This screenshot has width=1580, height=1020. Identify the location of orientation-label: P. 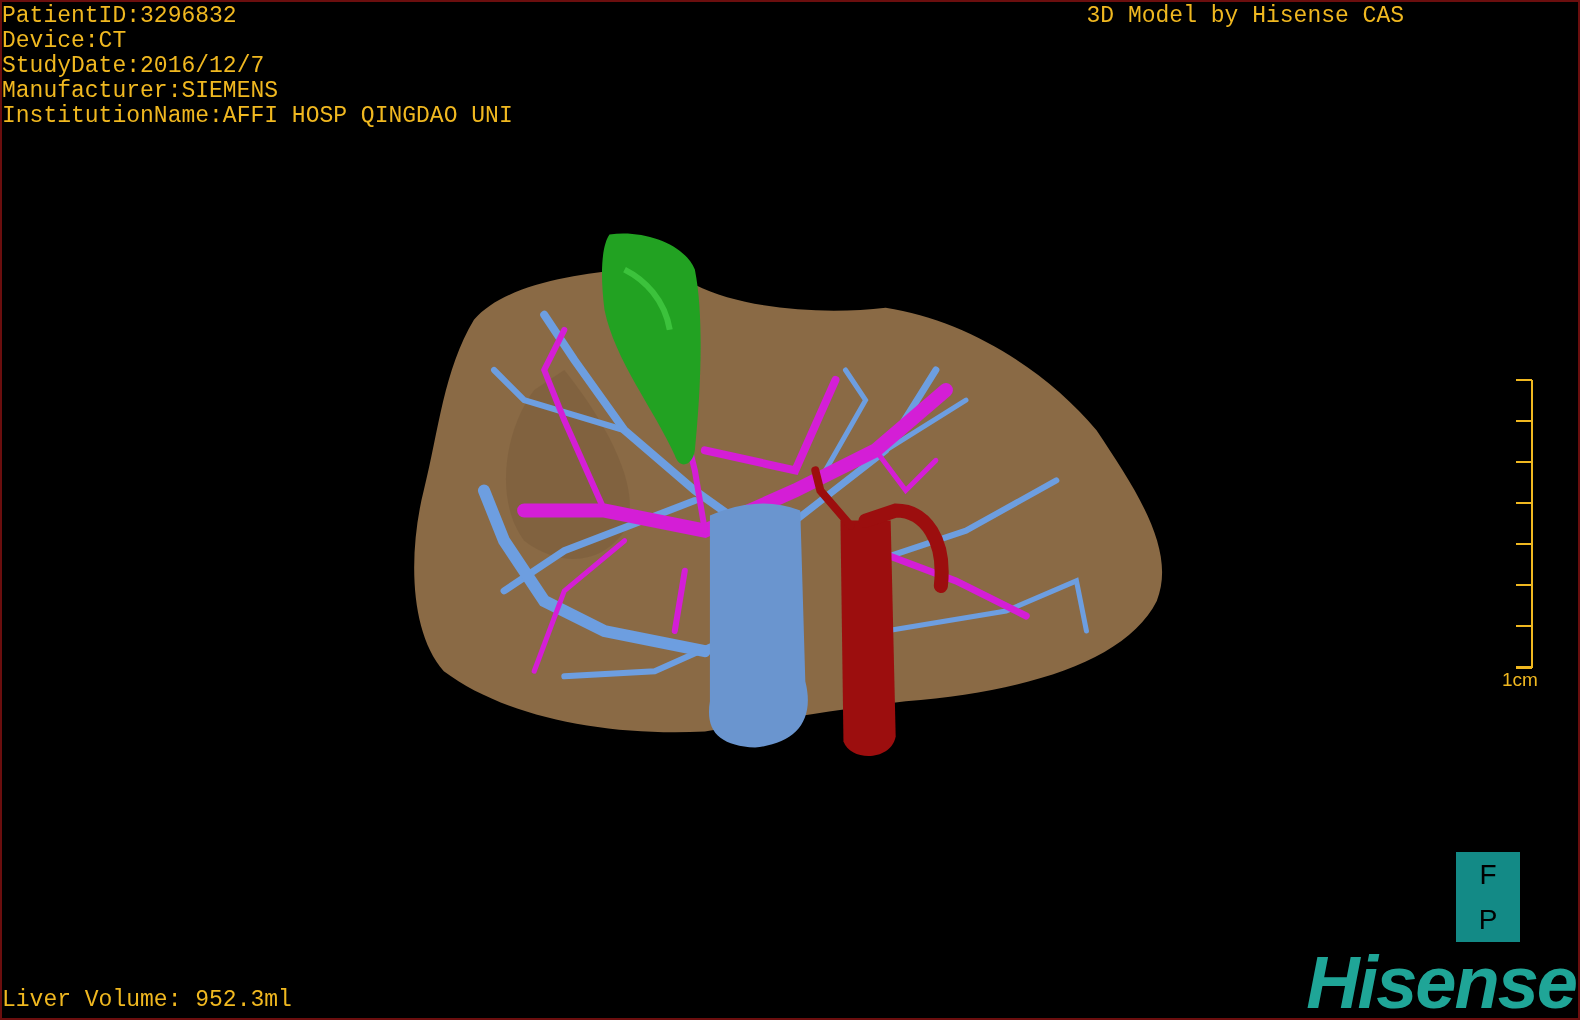
(1488, 919).